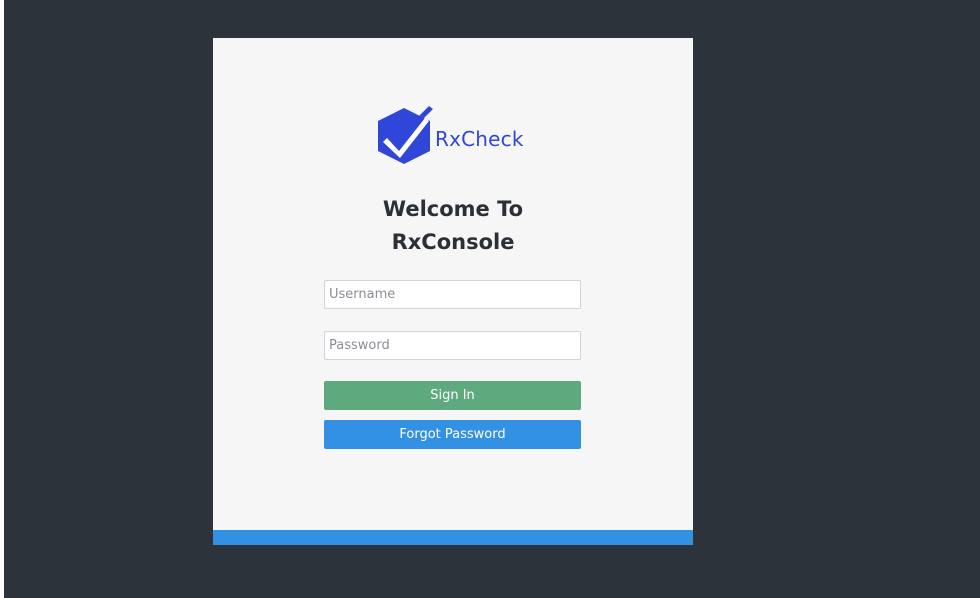 The width and height of the screenshot is (980, 598). What do you see at coordinates (453, 226) in the screenshot?
I see `page-title: Welcome To RxConsole` at bounding box center [453, 226].